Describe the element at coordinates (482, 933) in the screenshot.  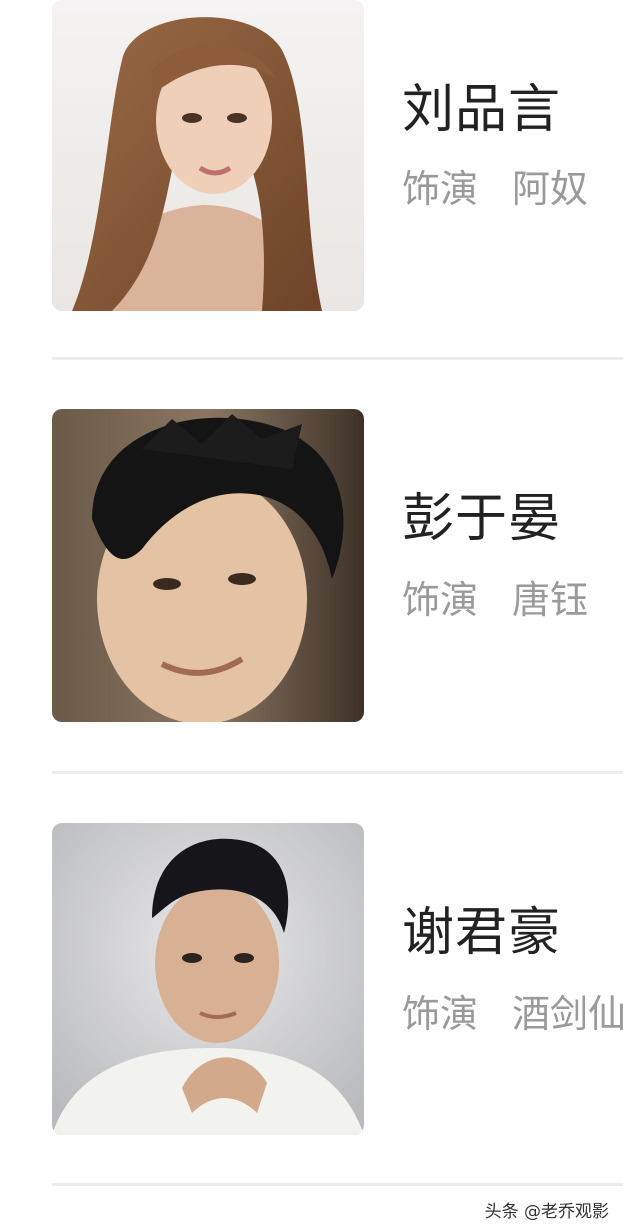
I see `actor-name: 谢君豪` at that location.